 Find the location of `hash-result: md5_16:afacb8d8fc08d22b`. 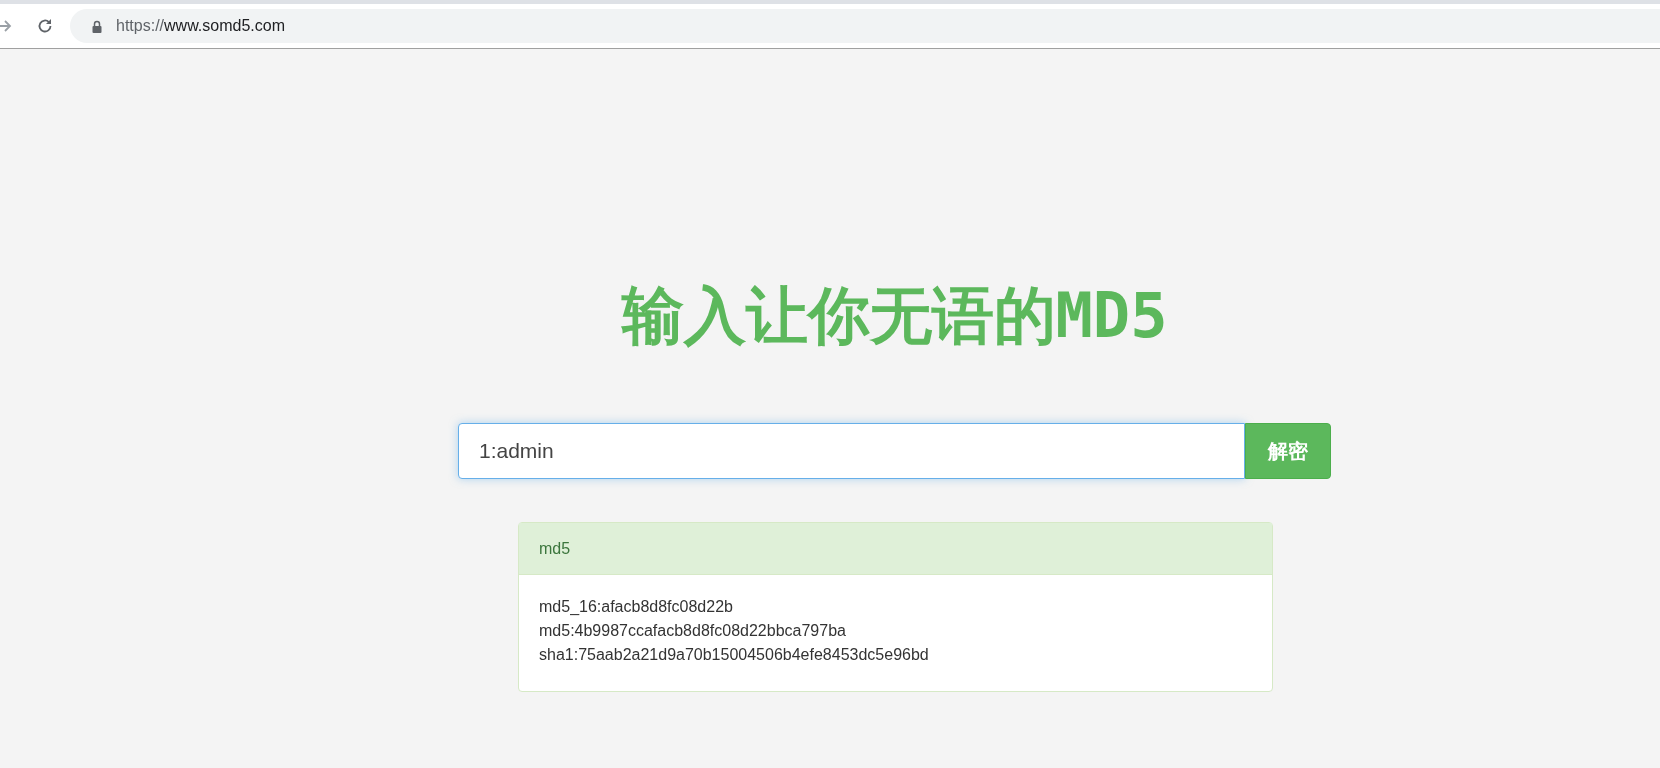

hash-result: md5_16:afacb8d8fc08d22b is located at coordinates (636, 607).